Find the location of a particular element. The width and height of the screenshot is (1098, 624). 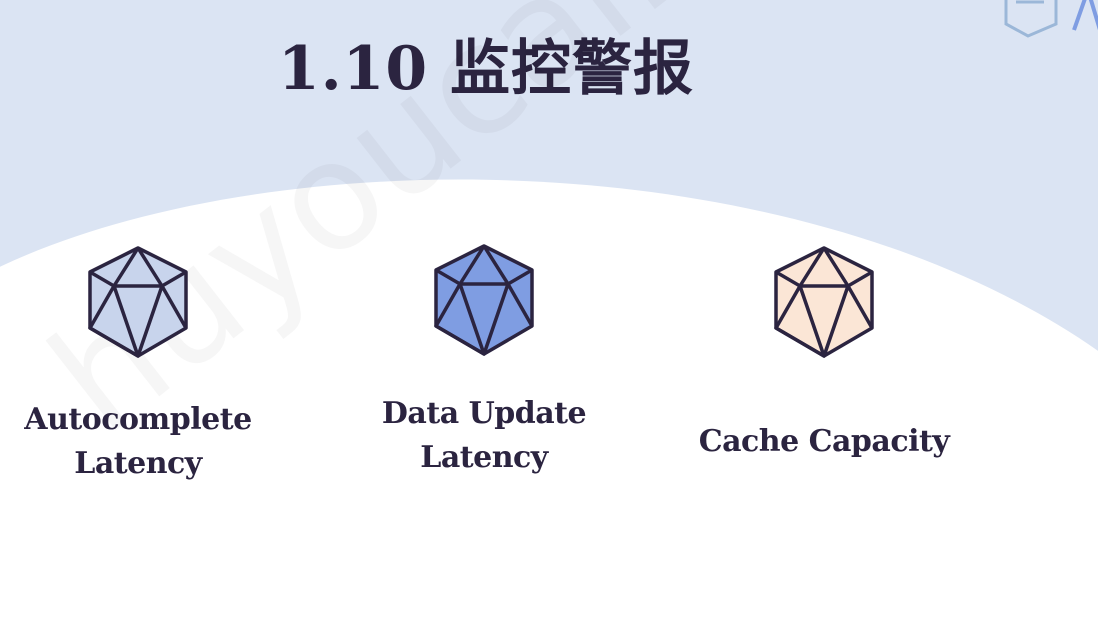

metric-data-update-latency: Data Update Latency is located at coordinates (484, 361).